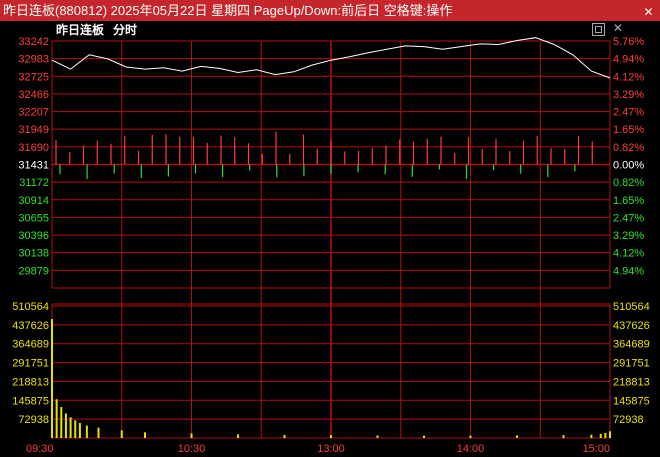 This screenshot has height=457, width=660. Describe the element at coordinates (628, 42) in the screenshot. I see `pct-tick-label: 5.76%` at that location.